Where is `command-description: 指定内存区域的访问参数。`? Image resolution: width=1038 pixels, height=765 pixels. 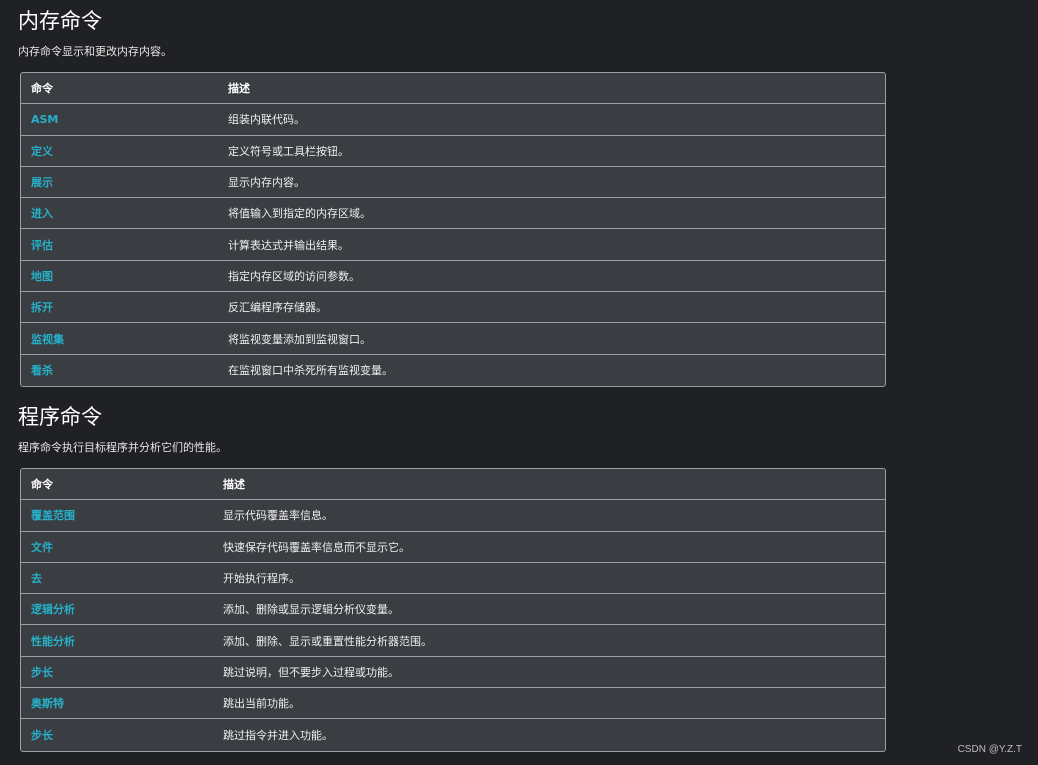 command-description: 指定内存区域的访问参数。 is located at coordinates (294, 276).